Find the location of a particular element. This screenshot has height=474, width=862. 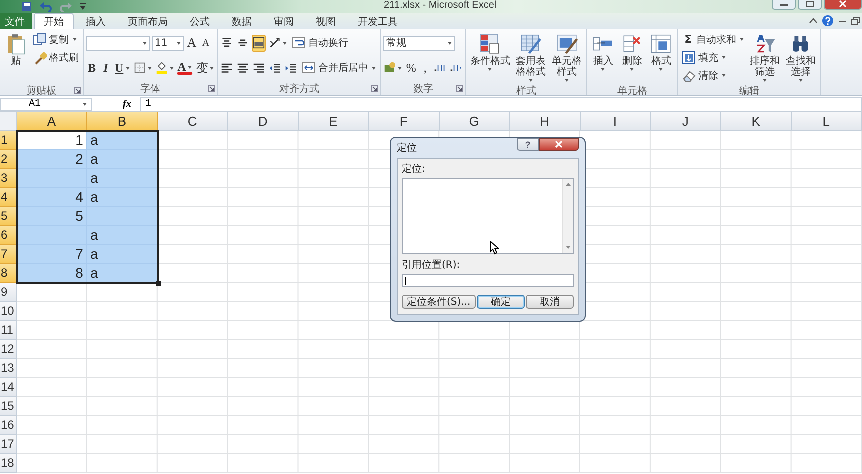

ribbon-tab: 插入 is located at coordinates (96, 21).